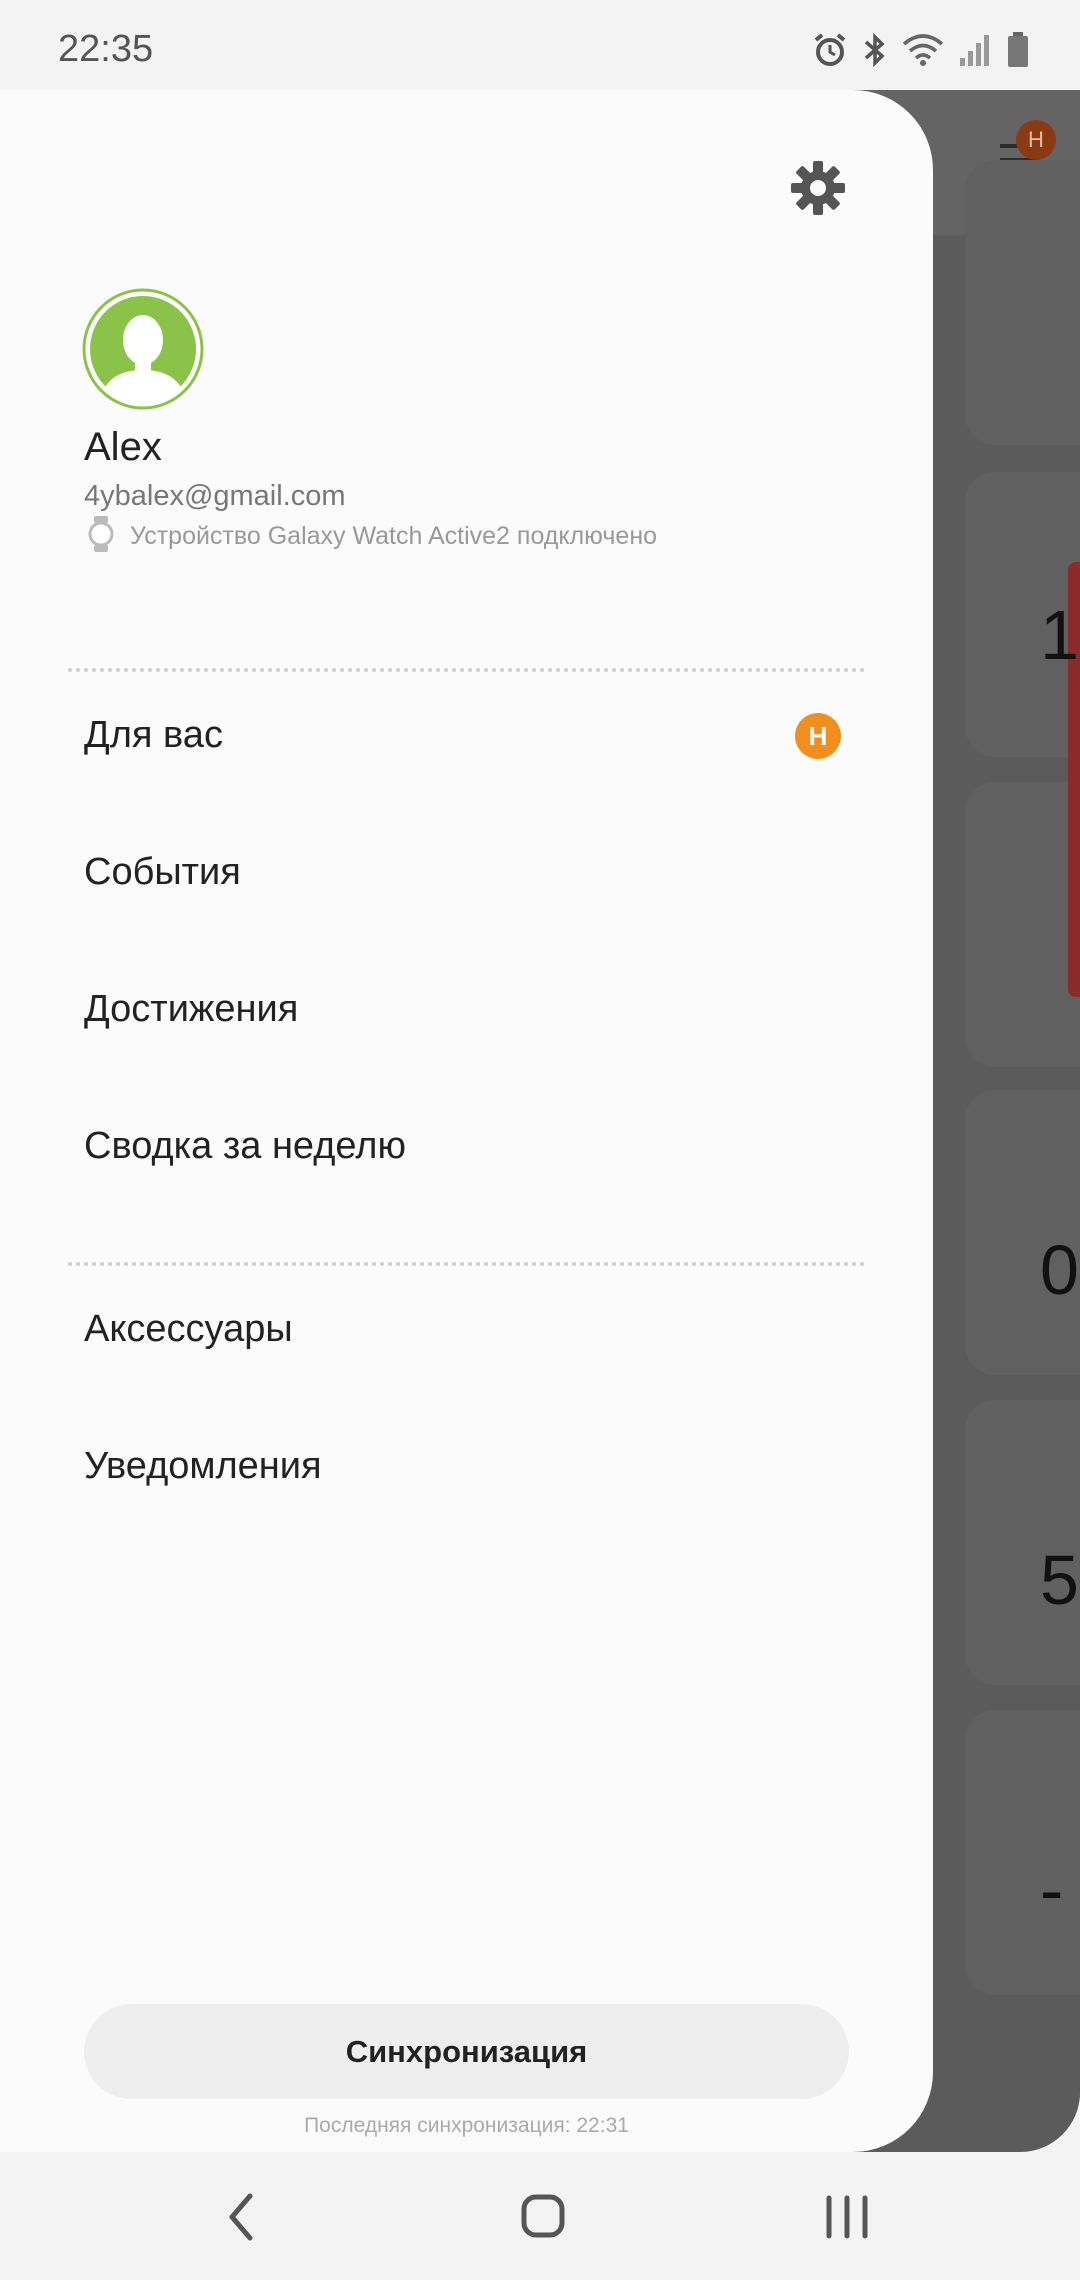 Image resolution: width=1080 pixels, height=2280 pixels. Describe the element at coordinates (1059, 635) in the screenshot. I see `background-card-value: 1` at that location.